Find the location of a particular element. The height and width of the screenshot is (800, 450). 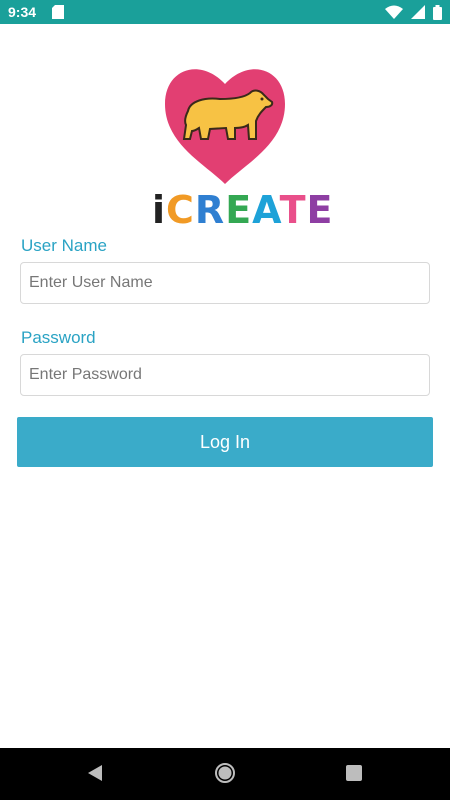

back-icon is located at coordinates (95, 773).